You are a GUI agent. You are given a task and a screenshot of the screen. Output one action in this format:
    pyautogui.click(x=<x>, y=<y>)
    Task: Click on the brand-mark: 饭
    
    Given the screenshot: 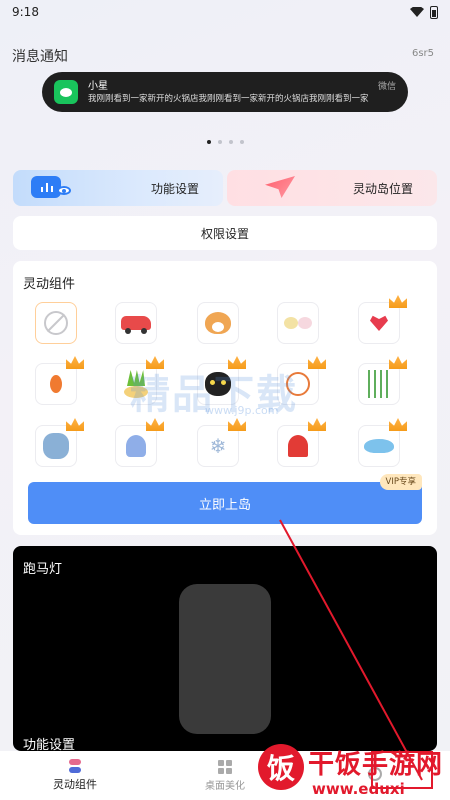 What is the action you would take?
    pyautogui.click(x=281, y=767)
    